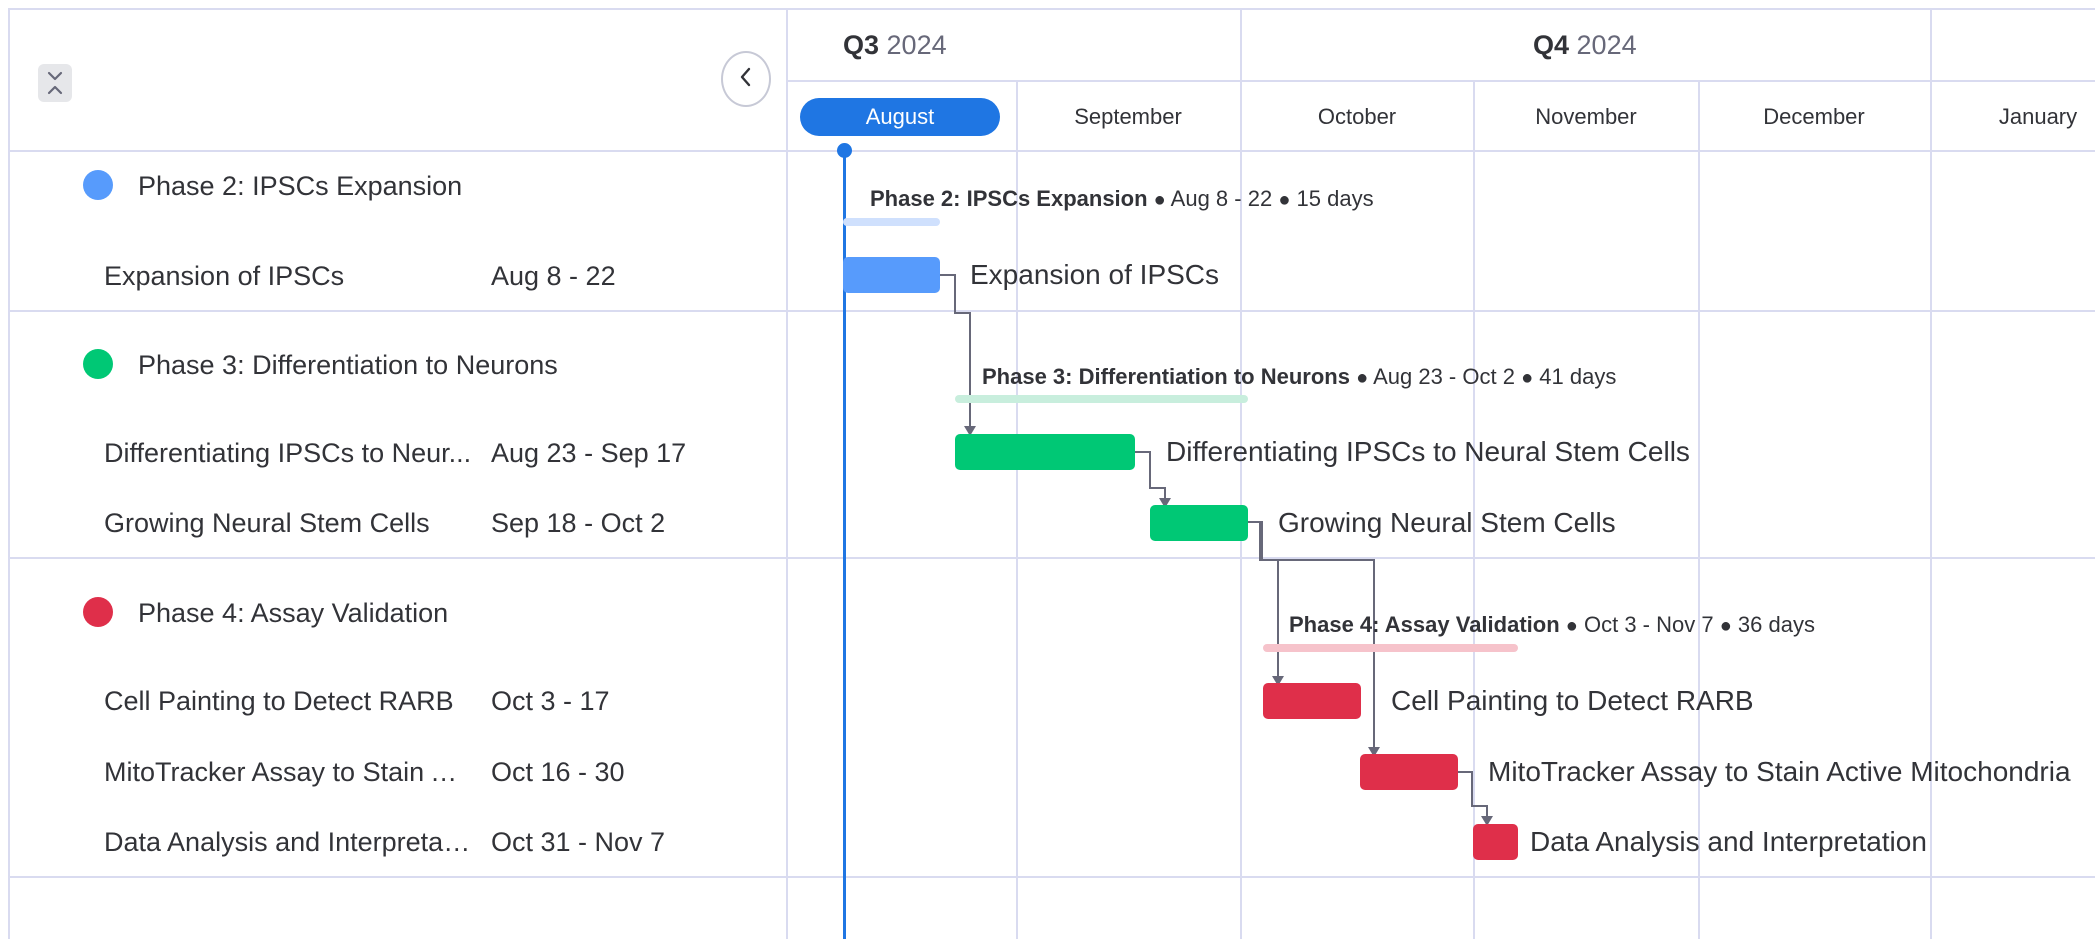  Describe the element at coordinates (1447, 523) in the screenshot. I see `task-bar-label: Growing Neural Stem Cells` at that location.